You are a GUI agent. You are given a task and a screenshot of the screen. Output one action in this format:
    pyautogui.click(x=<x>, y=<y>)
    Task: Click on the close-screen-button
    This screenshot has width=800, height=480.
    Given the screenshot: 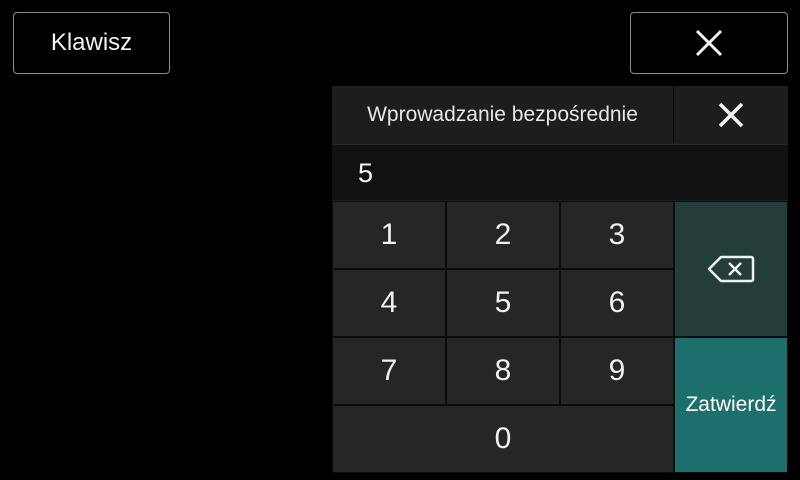 What is the action you would take?
    pyautogui.click(x=709, y=43)
    